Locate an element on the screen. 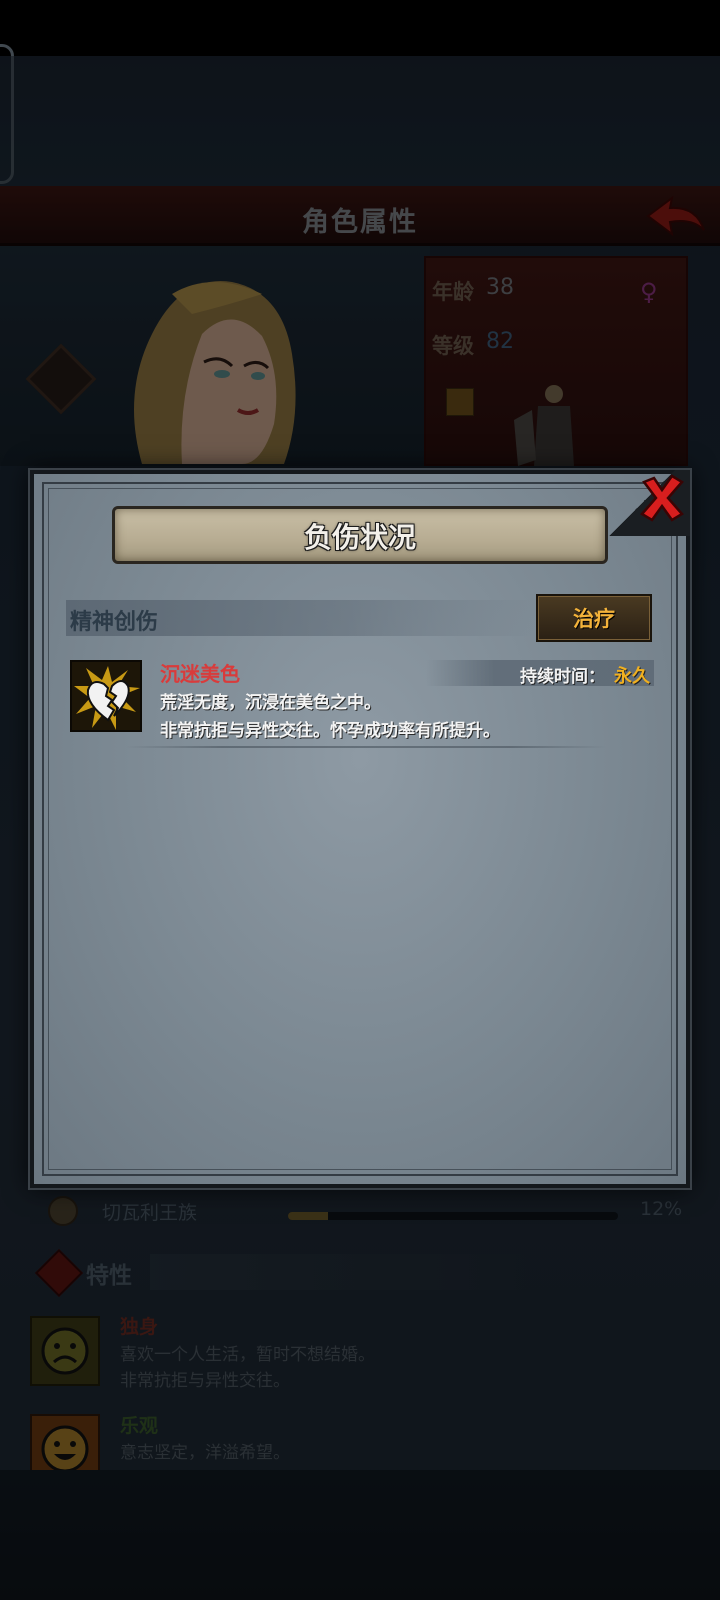  close-button is located at coordinates (662, 498).